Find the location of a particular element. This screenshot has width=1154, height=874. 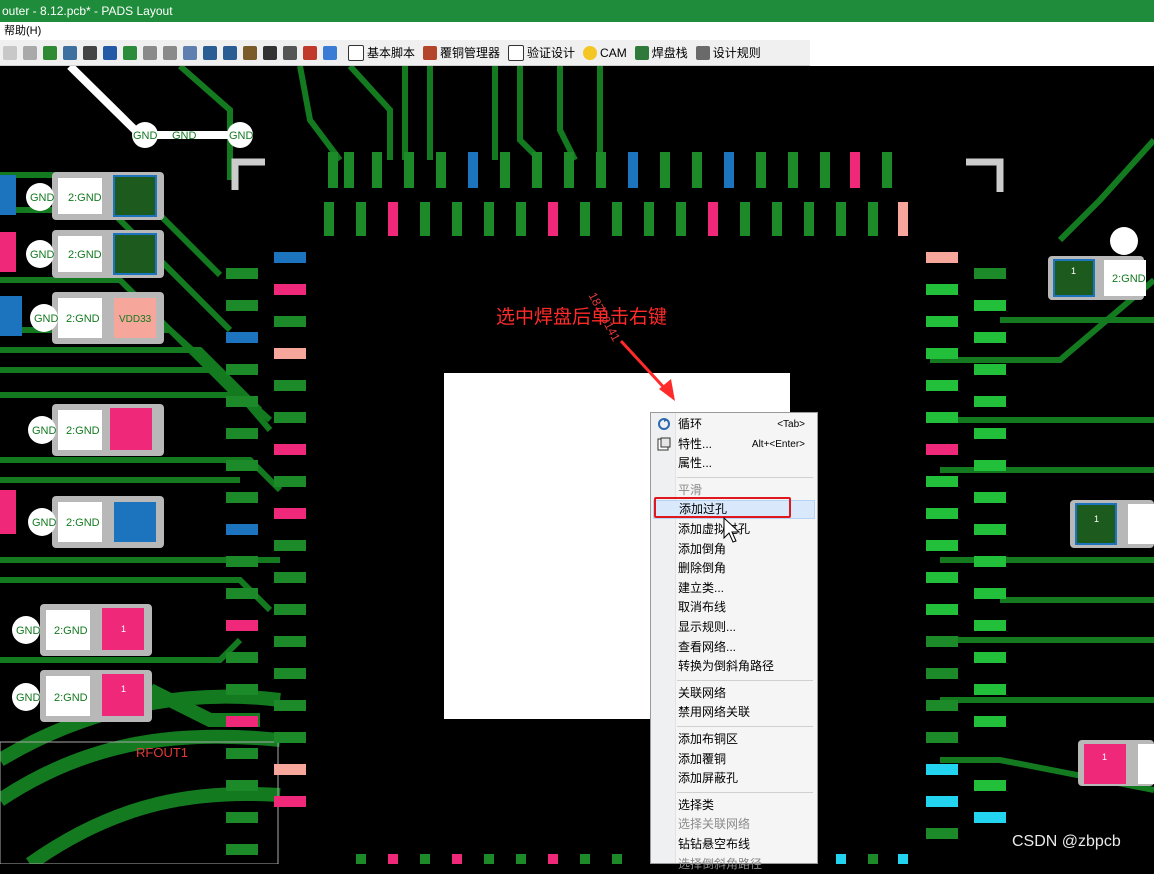

toolbar: 基本脚本 覆铜管理器 验证设计 CAM 焊盘栈 设计规则 is located at coordinates (405, 53).